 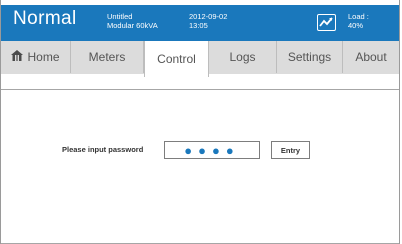 I want to click on entry-button-label: Entry, so click(x=290, y=150).